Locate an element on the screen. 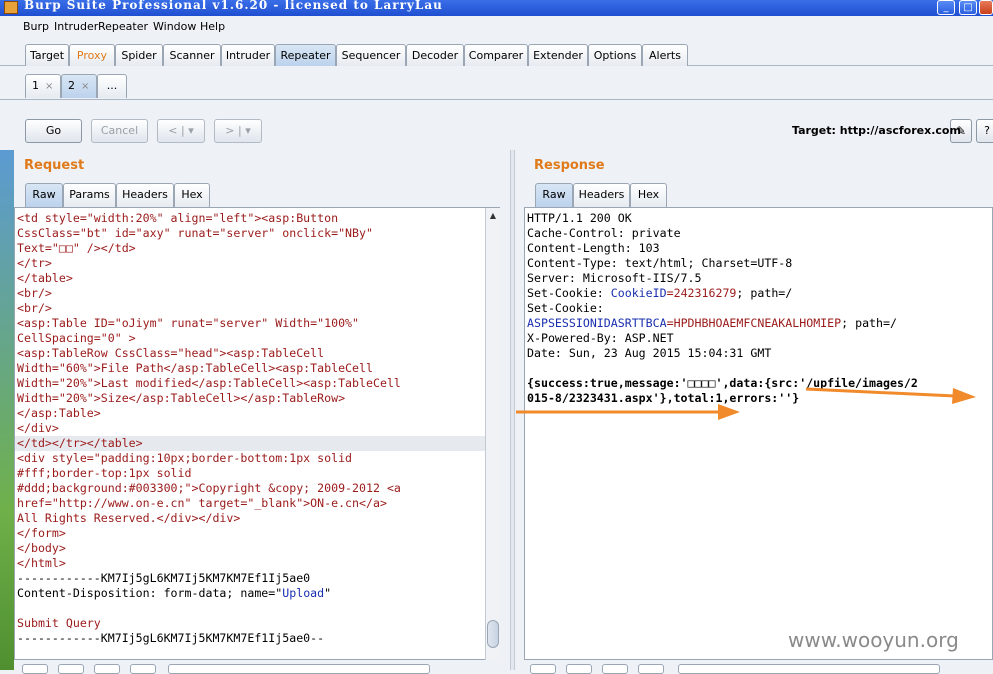 The height and width of the screenshot is (674, 993). response-search-input is located at coordinates (809, 669).